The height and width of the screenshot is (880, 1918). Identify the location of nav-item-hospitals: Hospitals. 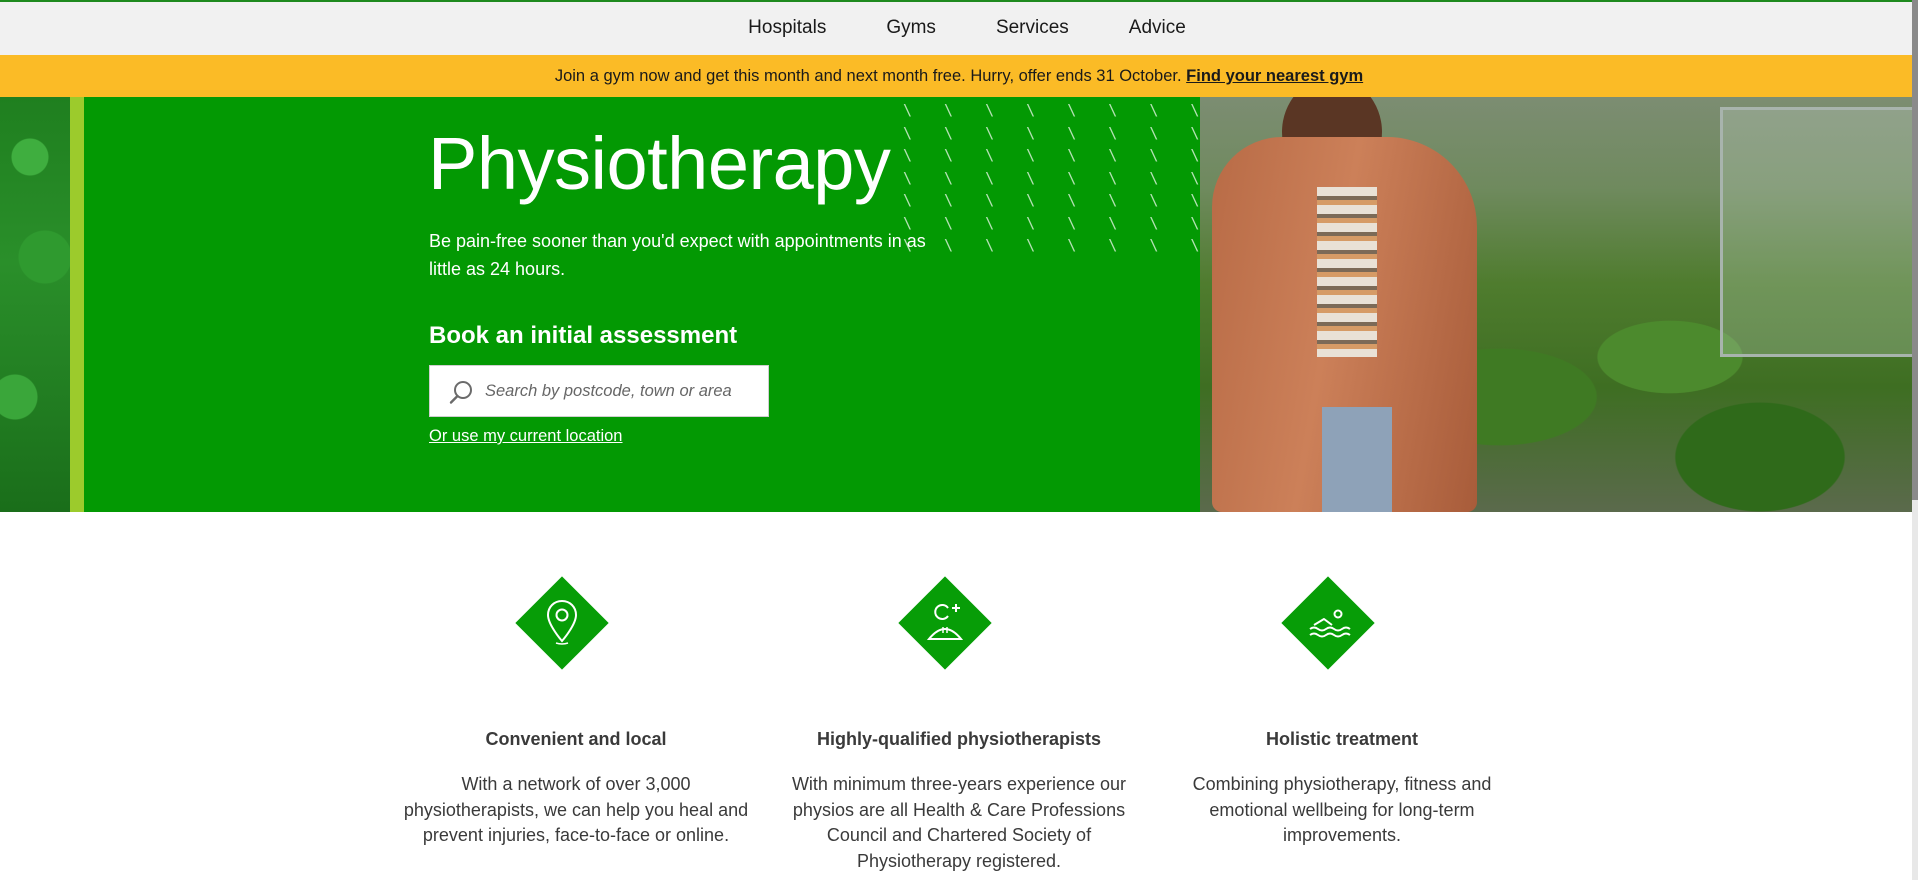
(787, 28).